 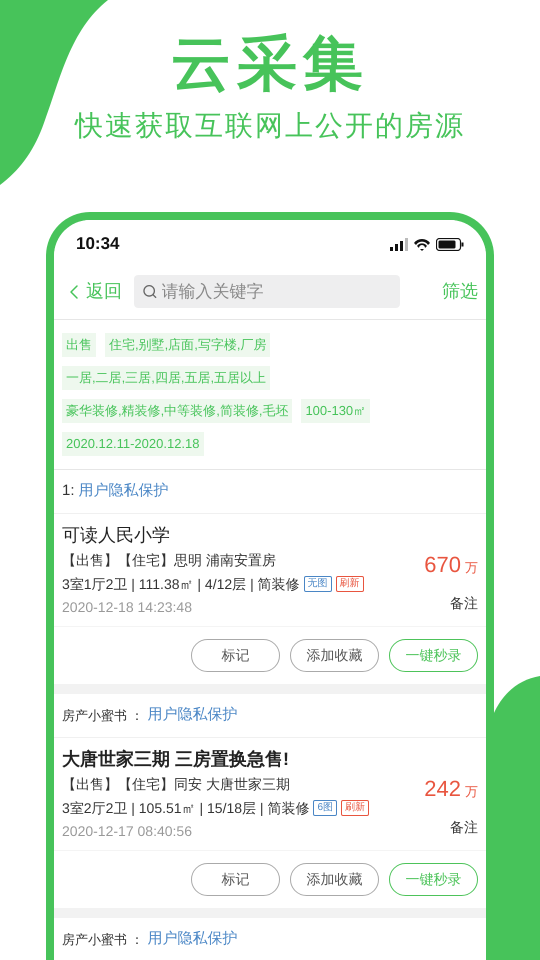 I want to click on search-input: 请输入关键字, so click(x=277, y=291).